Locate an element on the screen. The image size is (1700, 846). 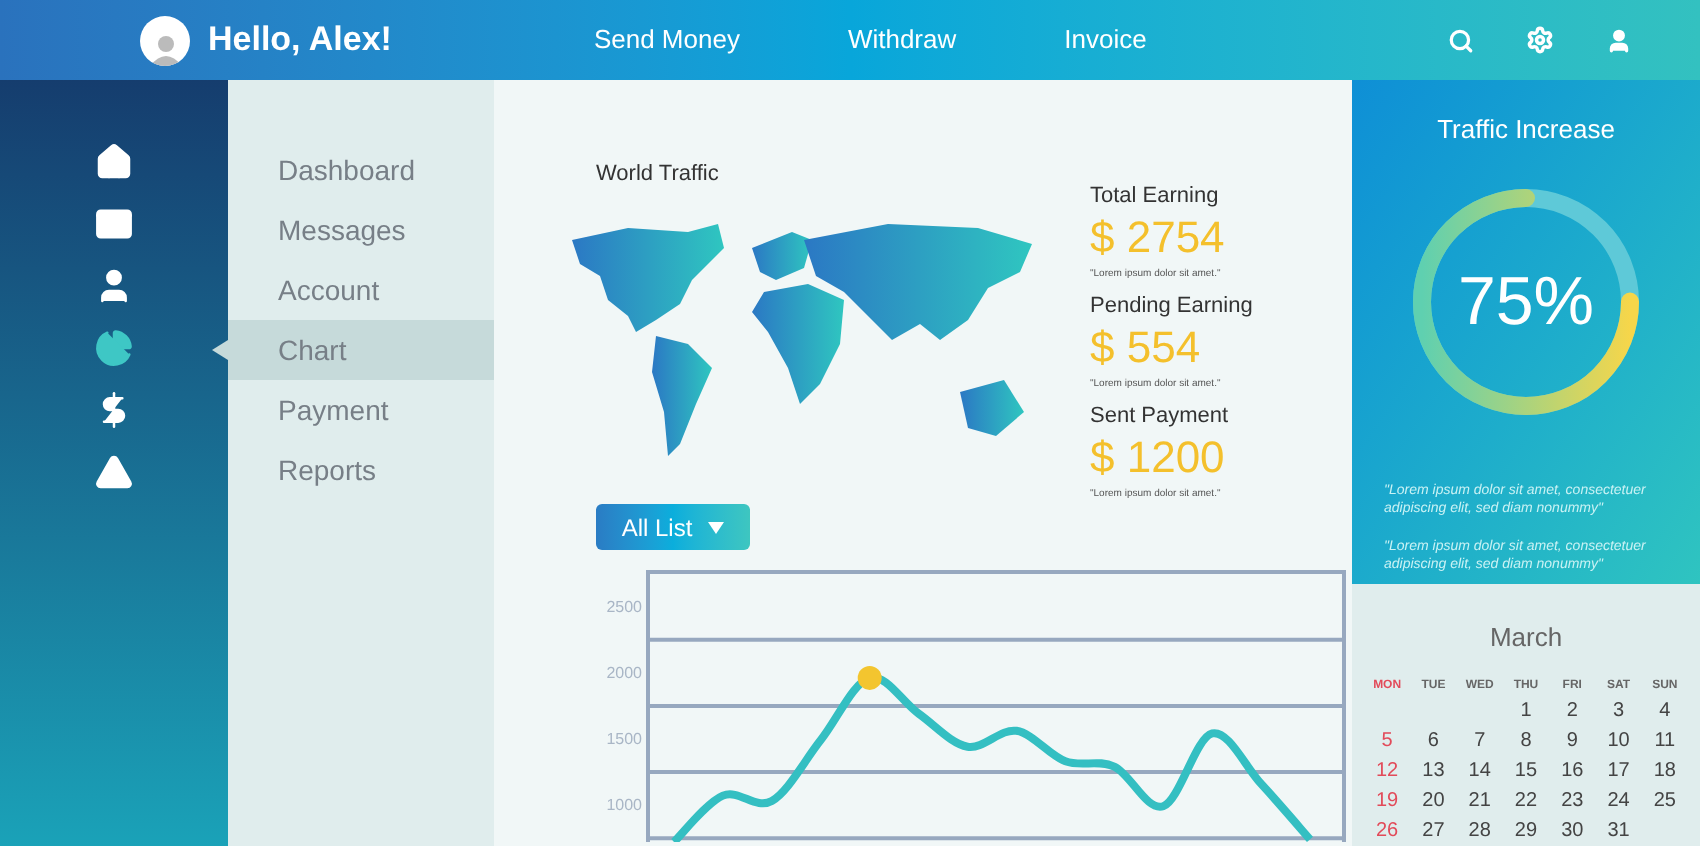
calendar-day: 18 is located at coordinates (1664, 771).